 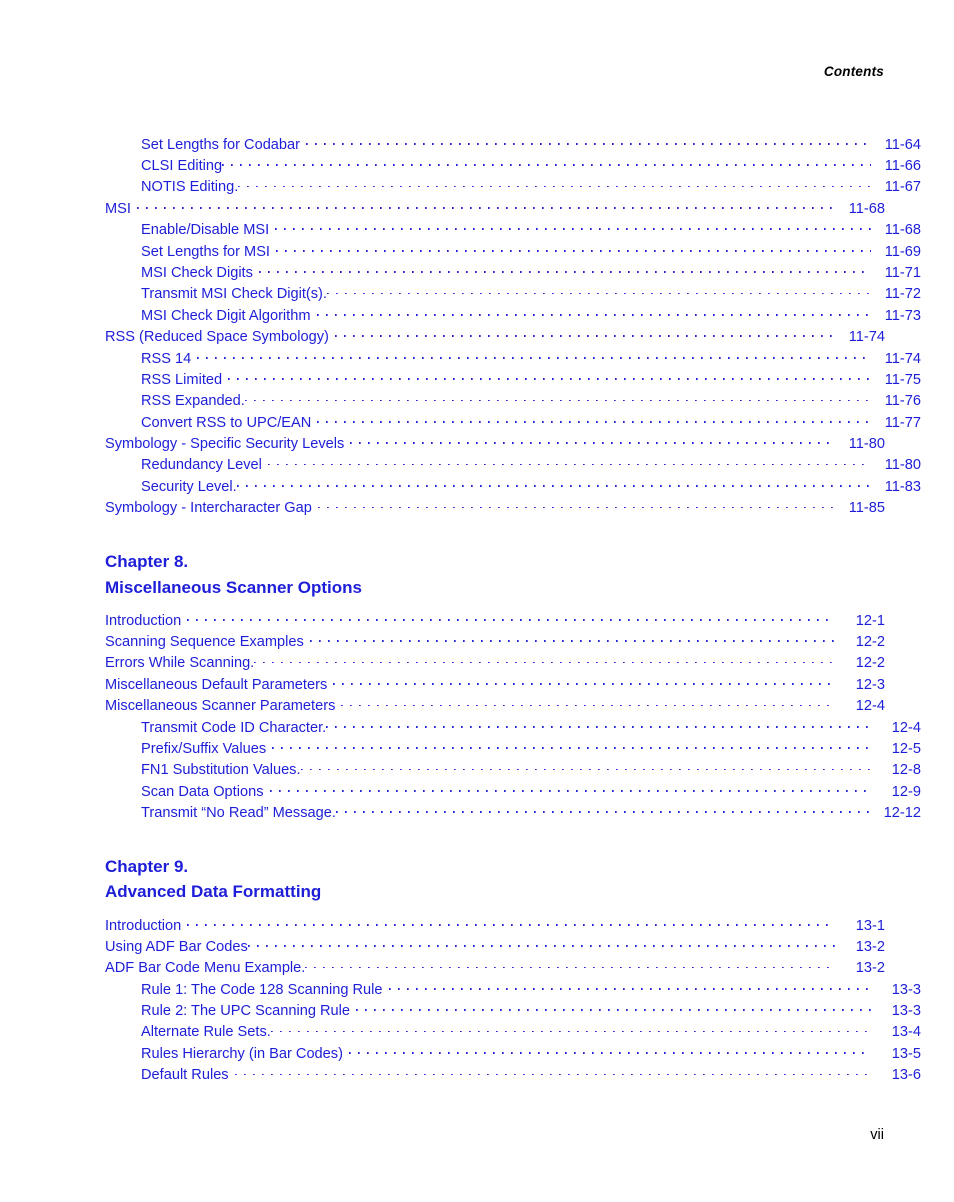 What do you see at coordinates (870, 620) in the screenshot?
I see `toc-entry-page-number: 12-1` at bounding box center [870, 620].